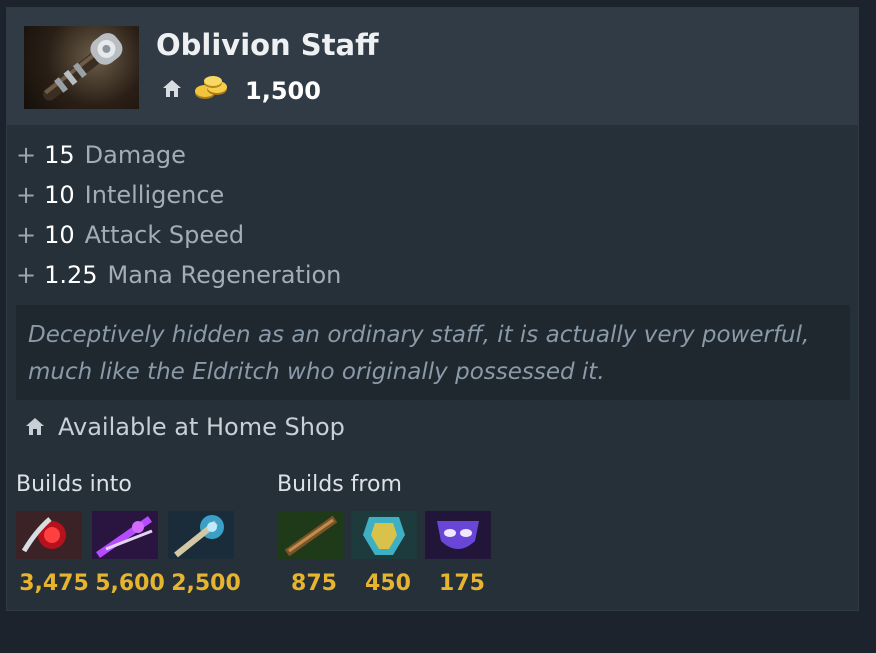  I want to click on item-cost-row: 1,500, so click(241, 91).